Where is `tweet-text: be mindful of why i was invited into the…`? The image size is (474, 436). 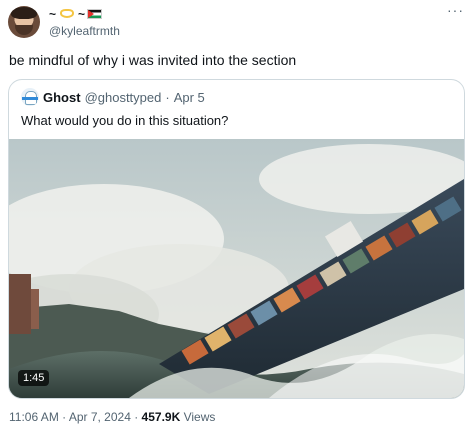
tweet-text: be mindful of why i was invited into the… is located at coordinates (153, 60).